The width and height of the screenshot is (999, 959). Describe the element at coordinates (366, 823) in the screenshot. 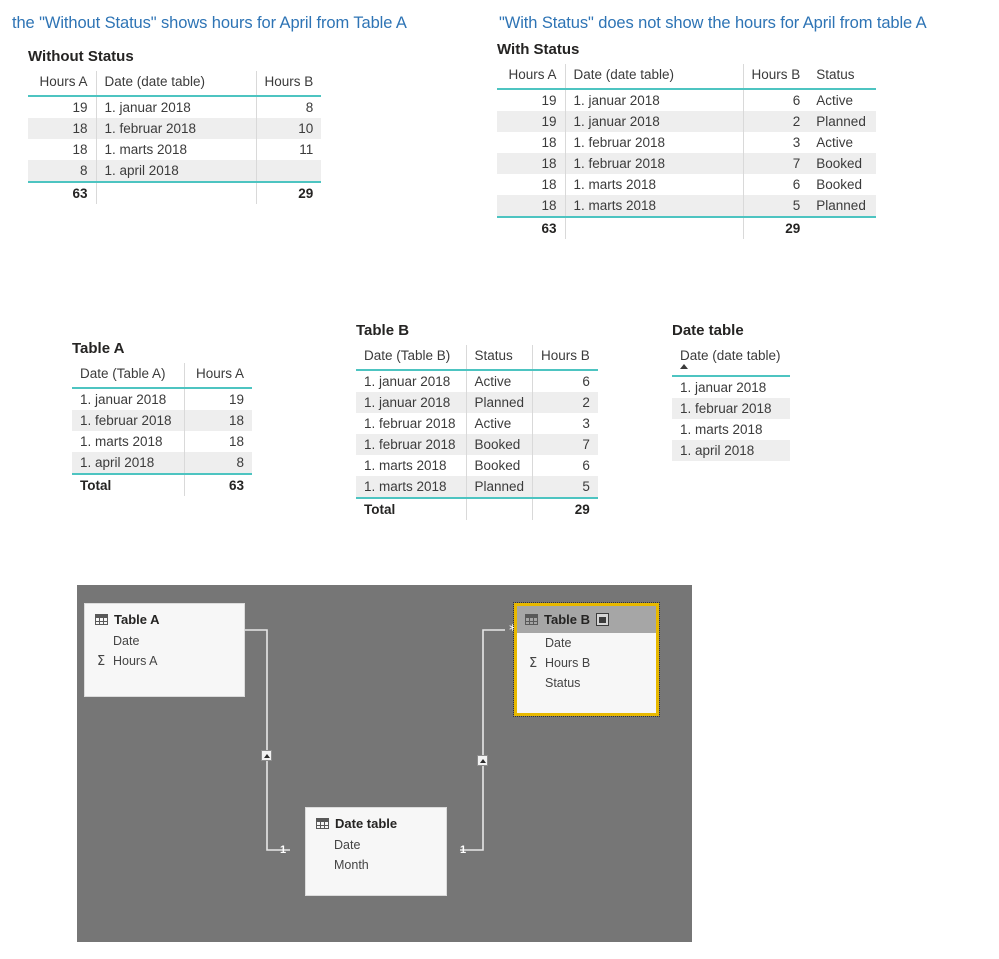

I see `model-card-name: Date table` at that location.